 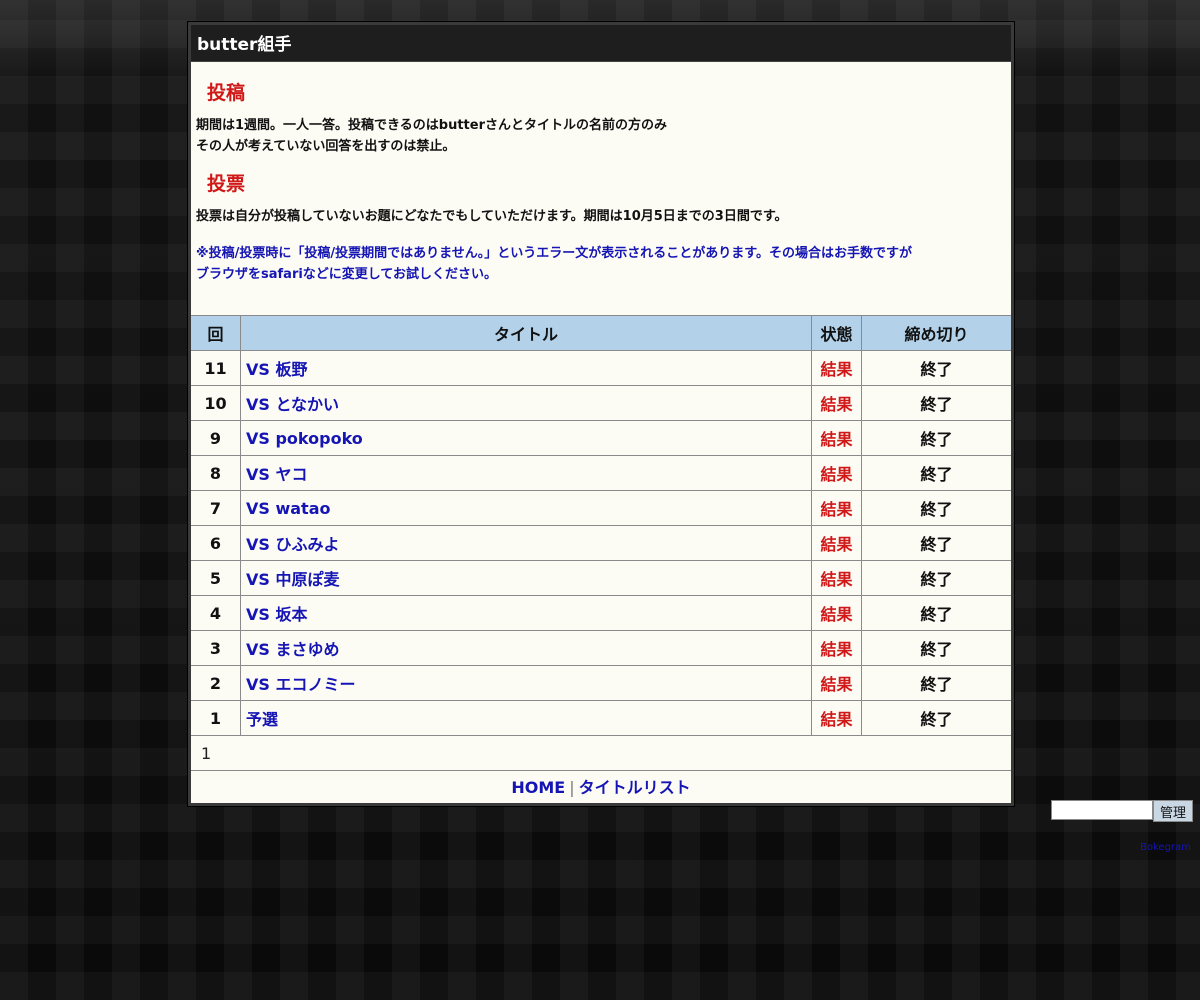 What do you see at coordinates (216, 648) in the screenshot?
I see `row-round: 3` at bounding box center [216, 648].